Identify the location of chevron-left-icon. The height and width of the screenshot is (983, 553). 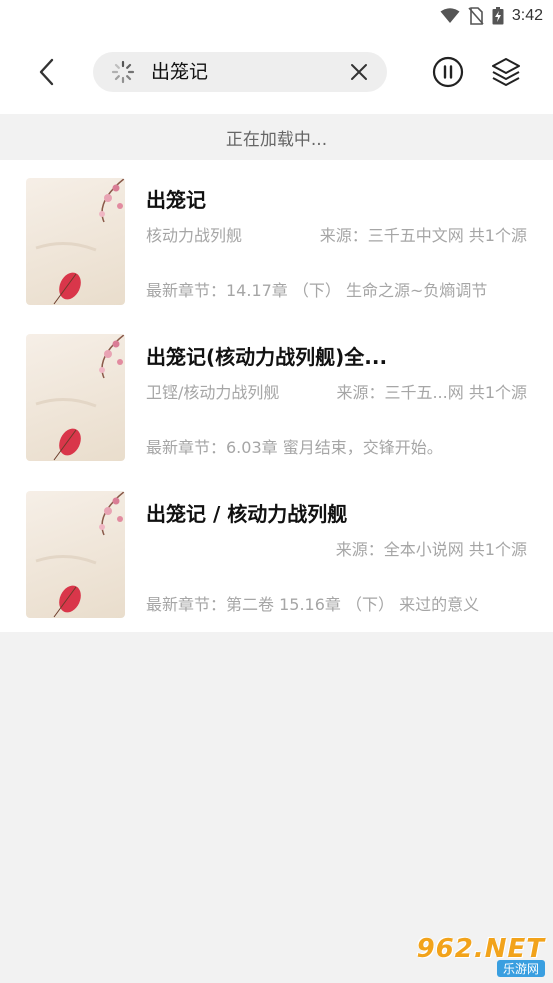
(46, 72).